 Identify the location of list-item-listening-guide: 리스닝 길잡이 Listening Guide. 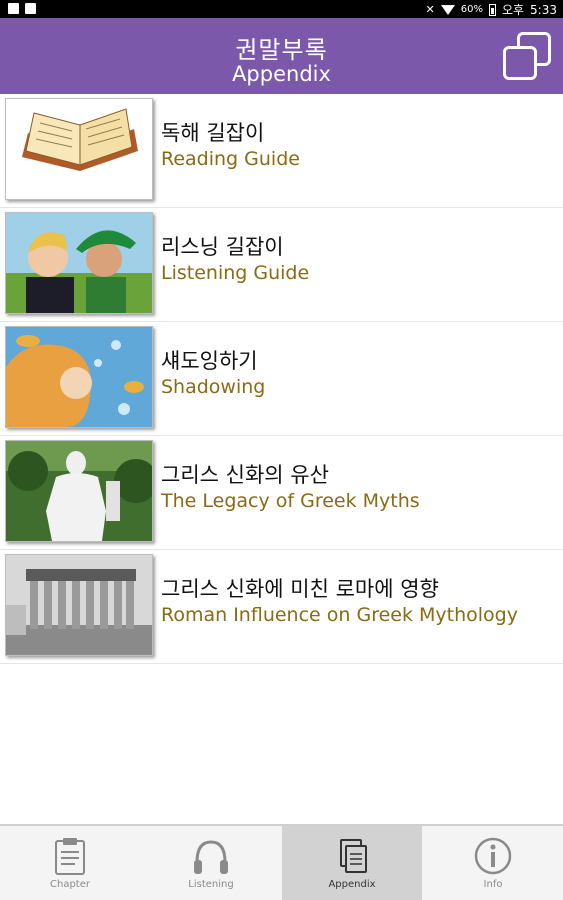
(281, 265).